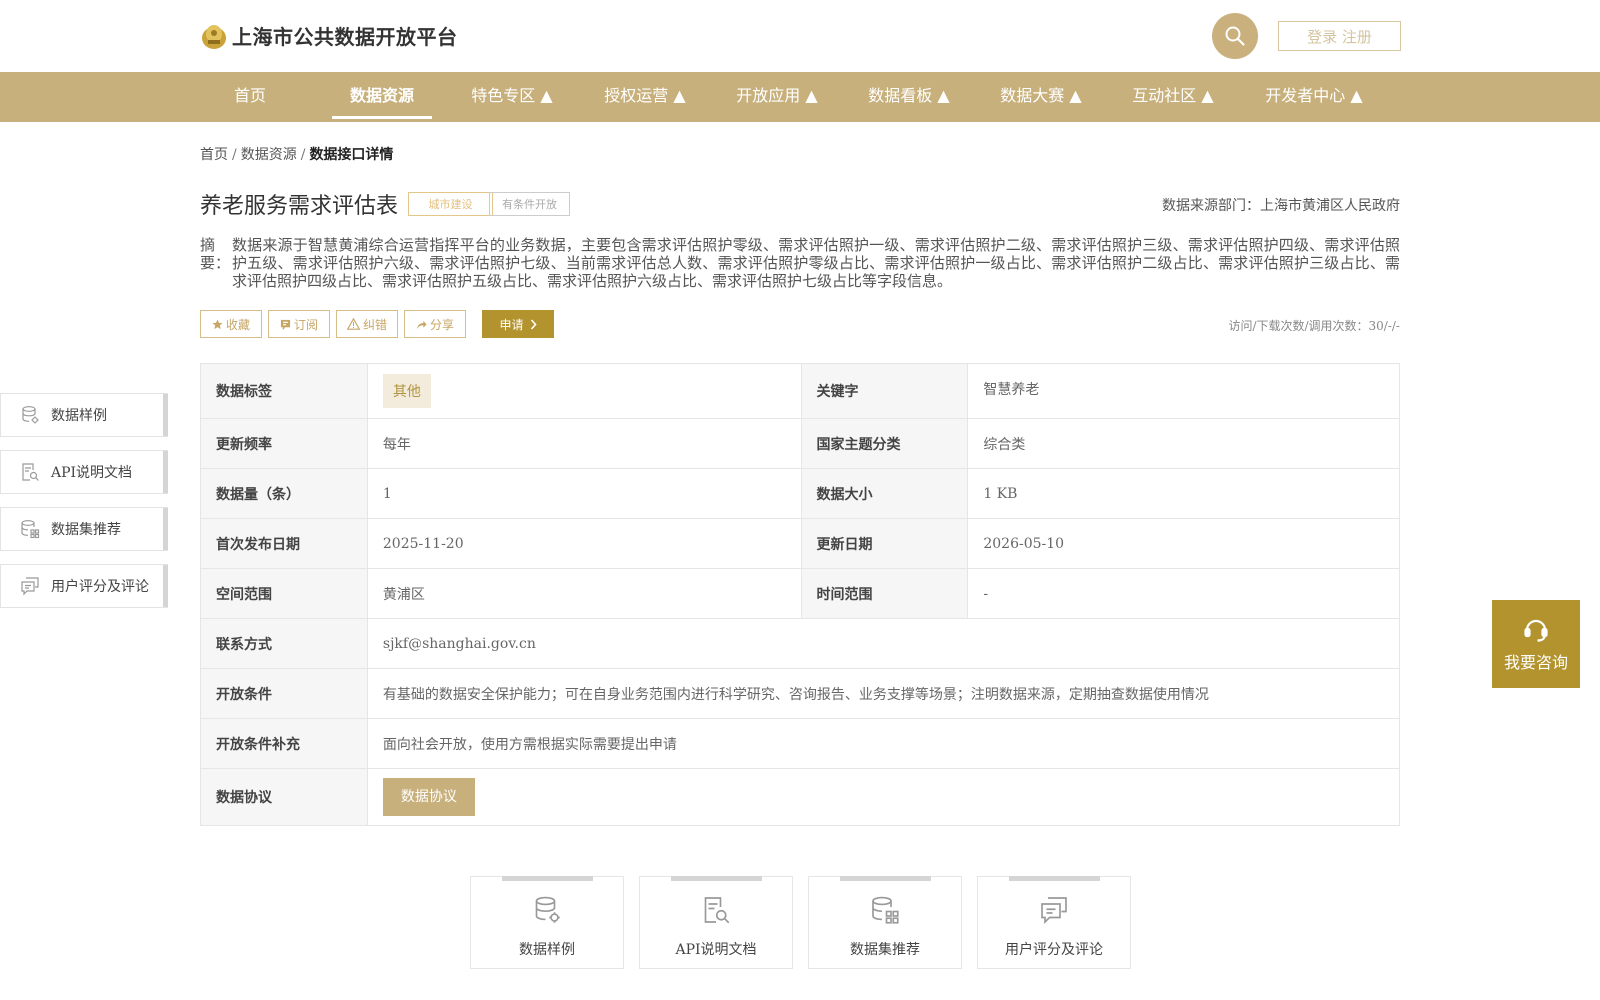  I want to click on card-label: 数据集推荐, so click(885, 950).